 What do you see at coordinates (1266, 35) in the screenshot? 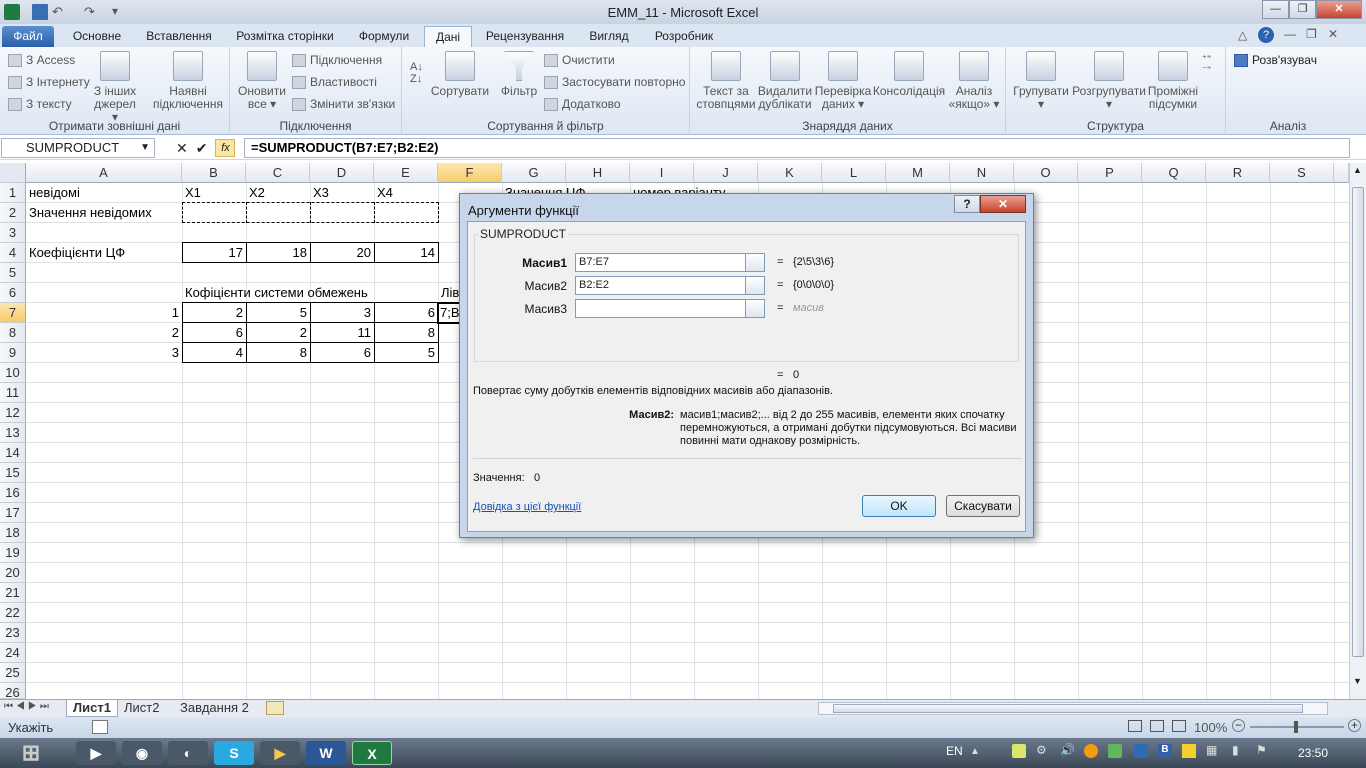
I see `help-icon: ?` at bounding box center [1266, 35].